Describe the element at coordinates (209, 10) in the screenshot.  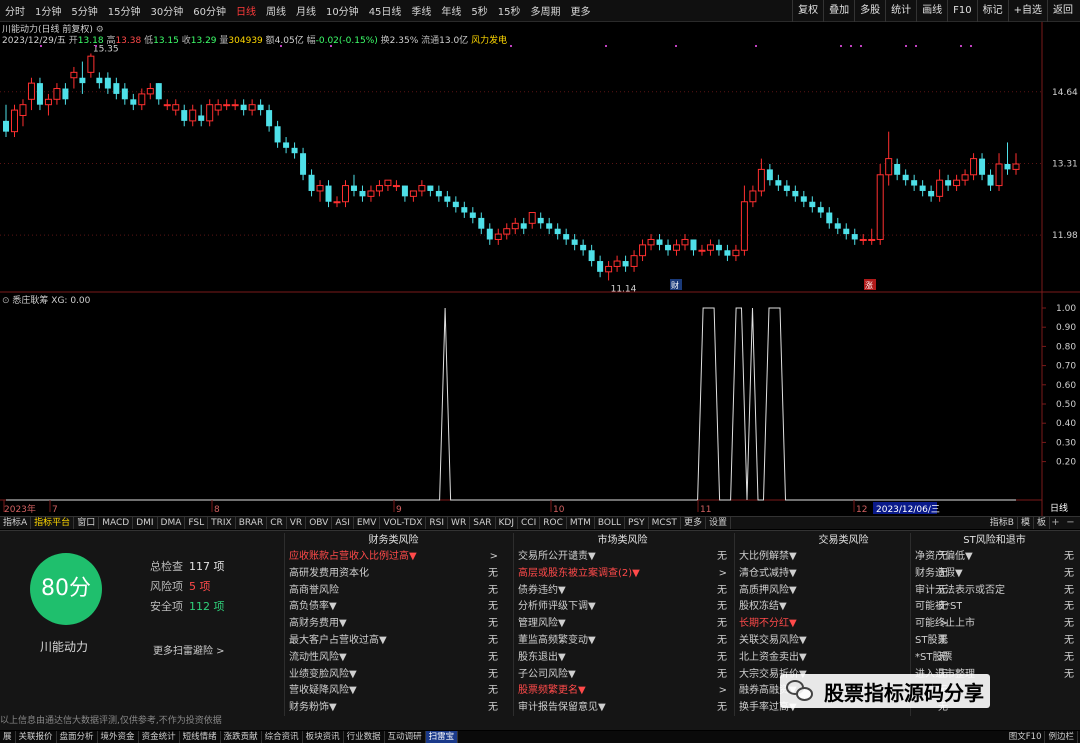
I see `period-tab: 60分钟` at that location.